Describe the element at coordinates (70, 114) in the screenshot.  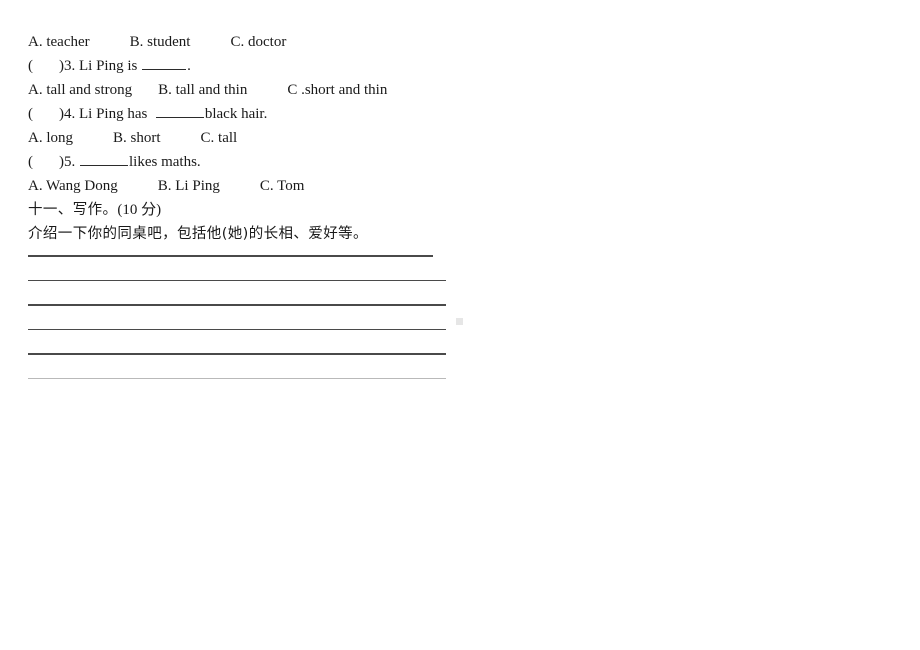
I see `question-number: 4.` at that location.